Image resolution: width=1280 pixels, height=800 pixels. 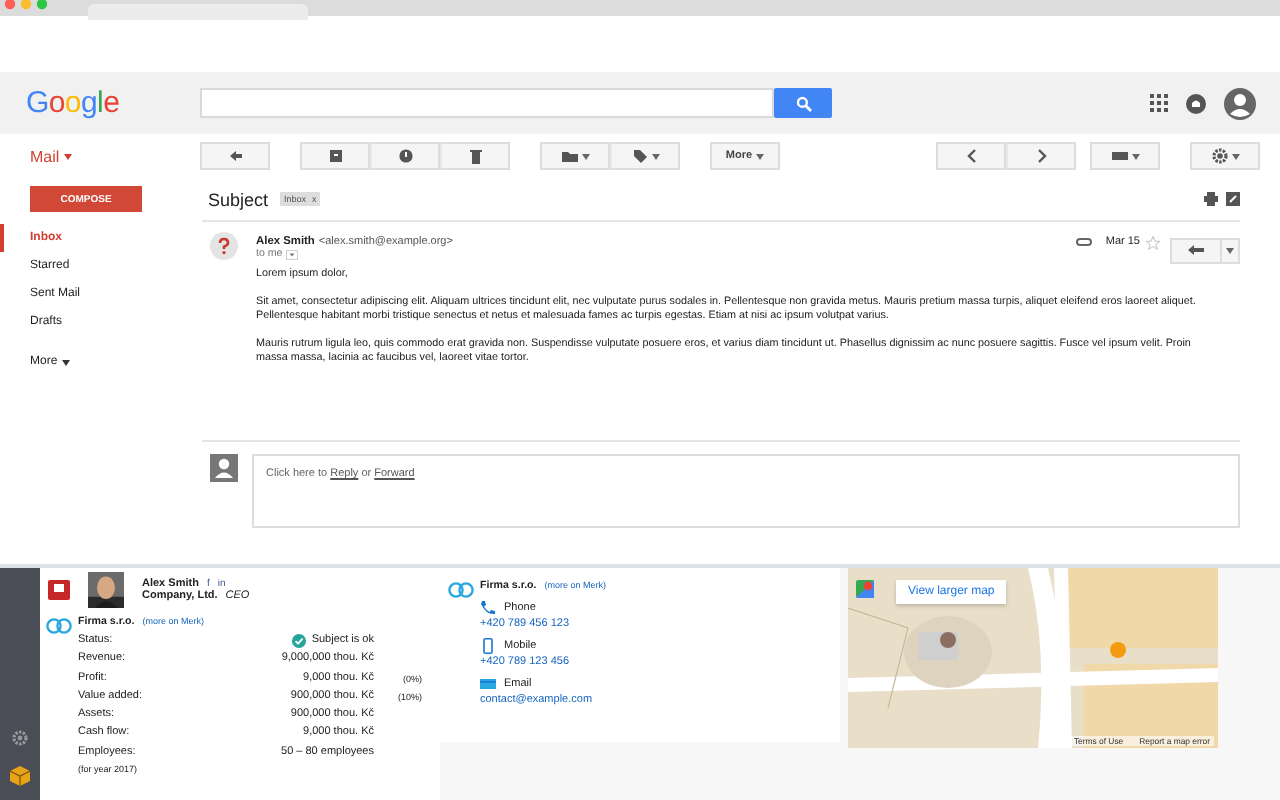 What do you see at coordinates (292, 254) in the screenshot?
I see `details-dropdown-icon` at bounding box center [292, 254].